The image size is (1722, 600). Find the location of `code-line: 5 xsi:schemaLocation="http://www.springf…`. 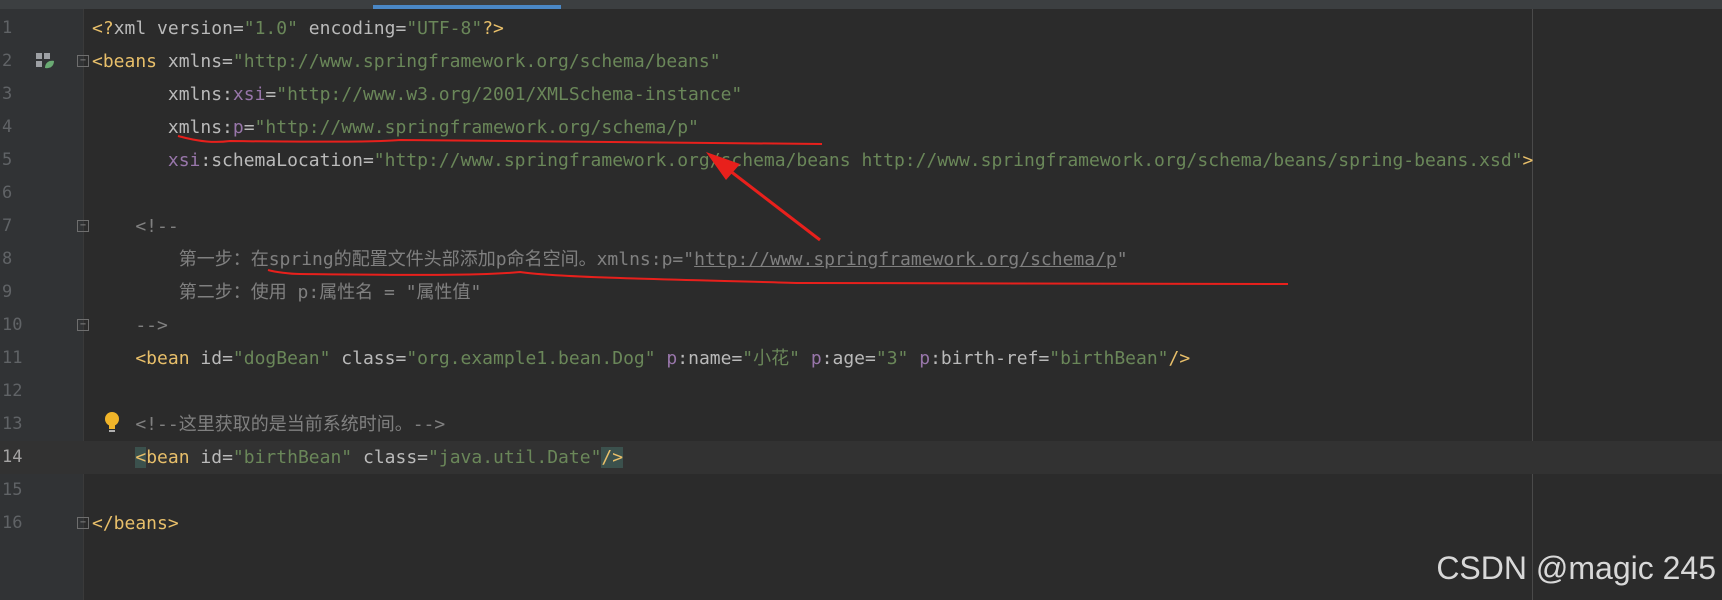

code-line: 5 xsi:schemaLocation="http://www.springf… is located at coordinates (861, 160).